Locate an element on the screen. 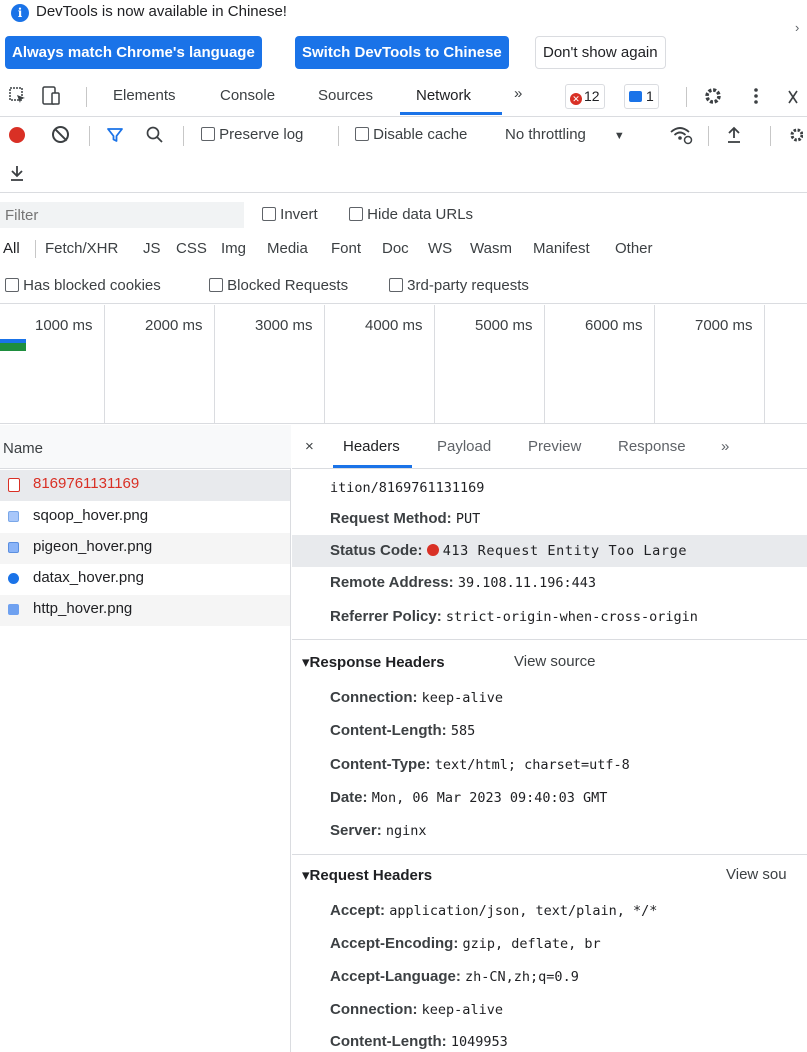  response-header-row: Content-Type: text/html; charset=utf-8 is located at coordinates (480, 764).